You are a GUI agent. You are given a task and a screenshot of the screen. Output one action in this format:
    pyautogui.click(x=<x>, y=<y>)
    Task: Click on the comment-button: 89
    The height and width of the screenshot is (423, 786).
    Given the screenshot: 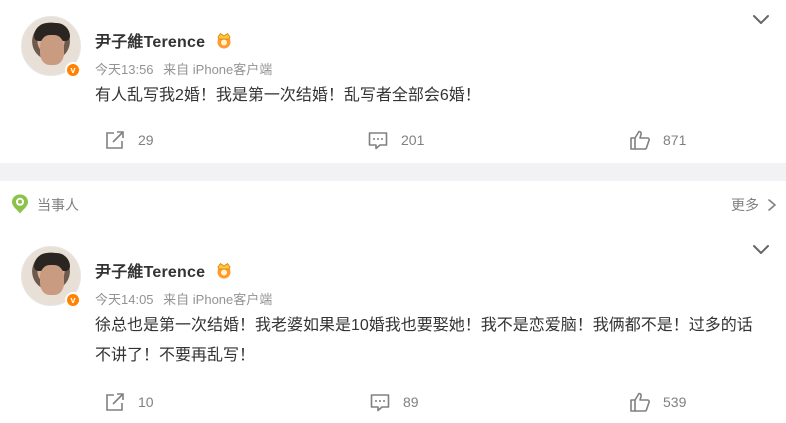 What is the action you would take?
    pyautogui.click(x=394, y=402)
    